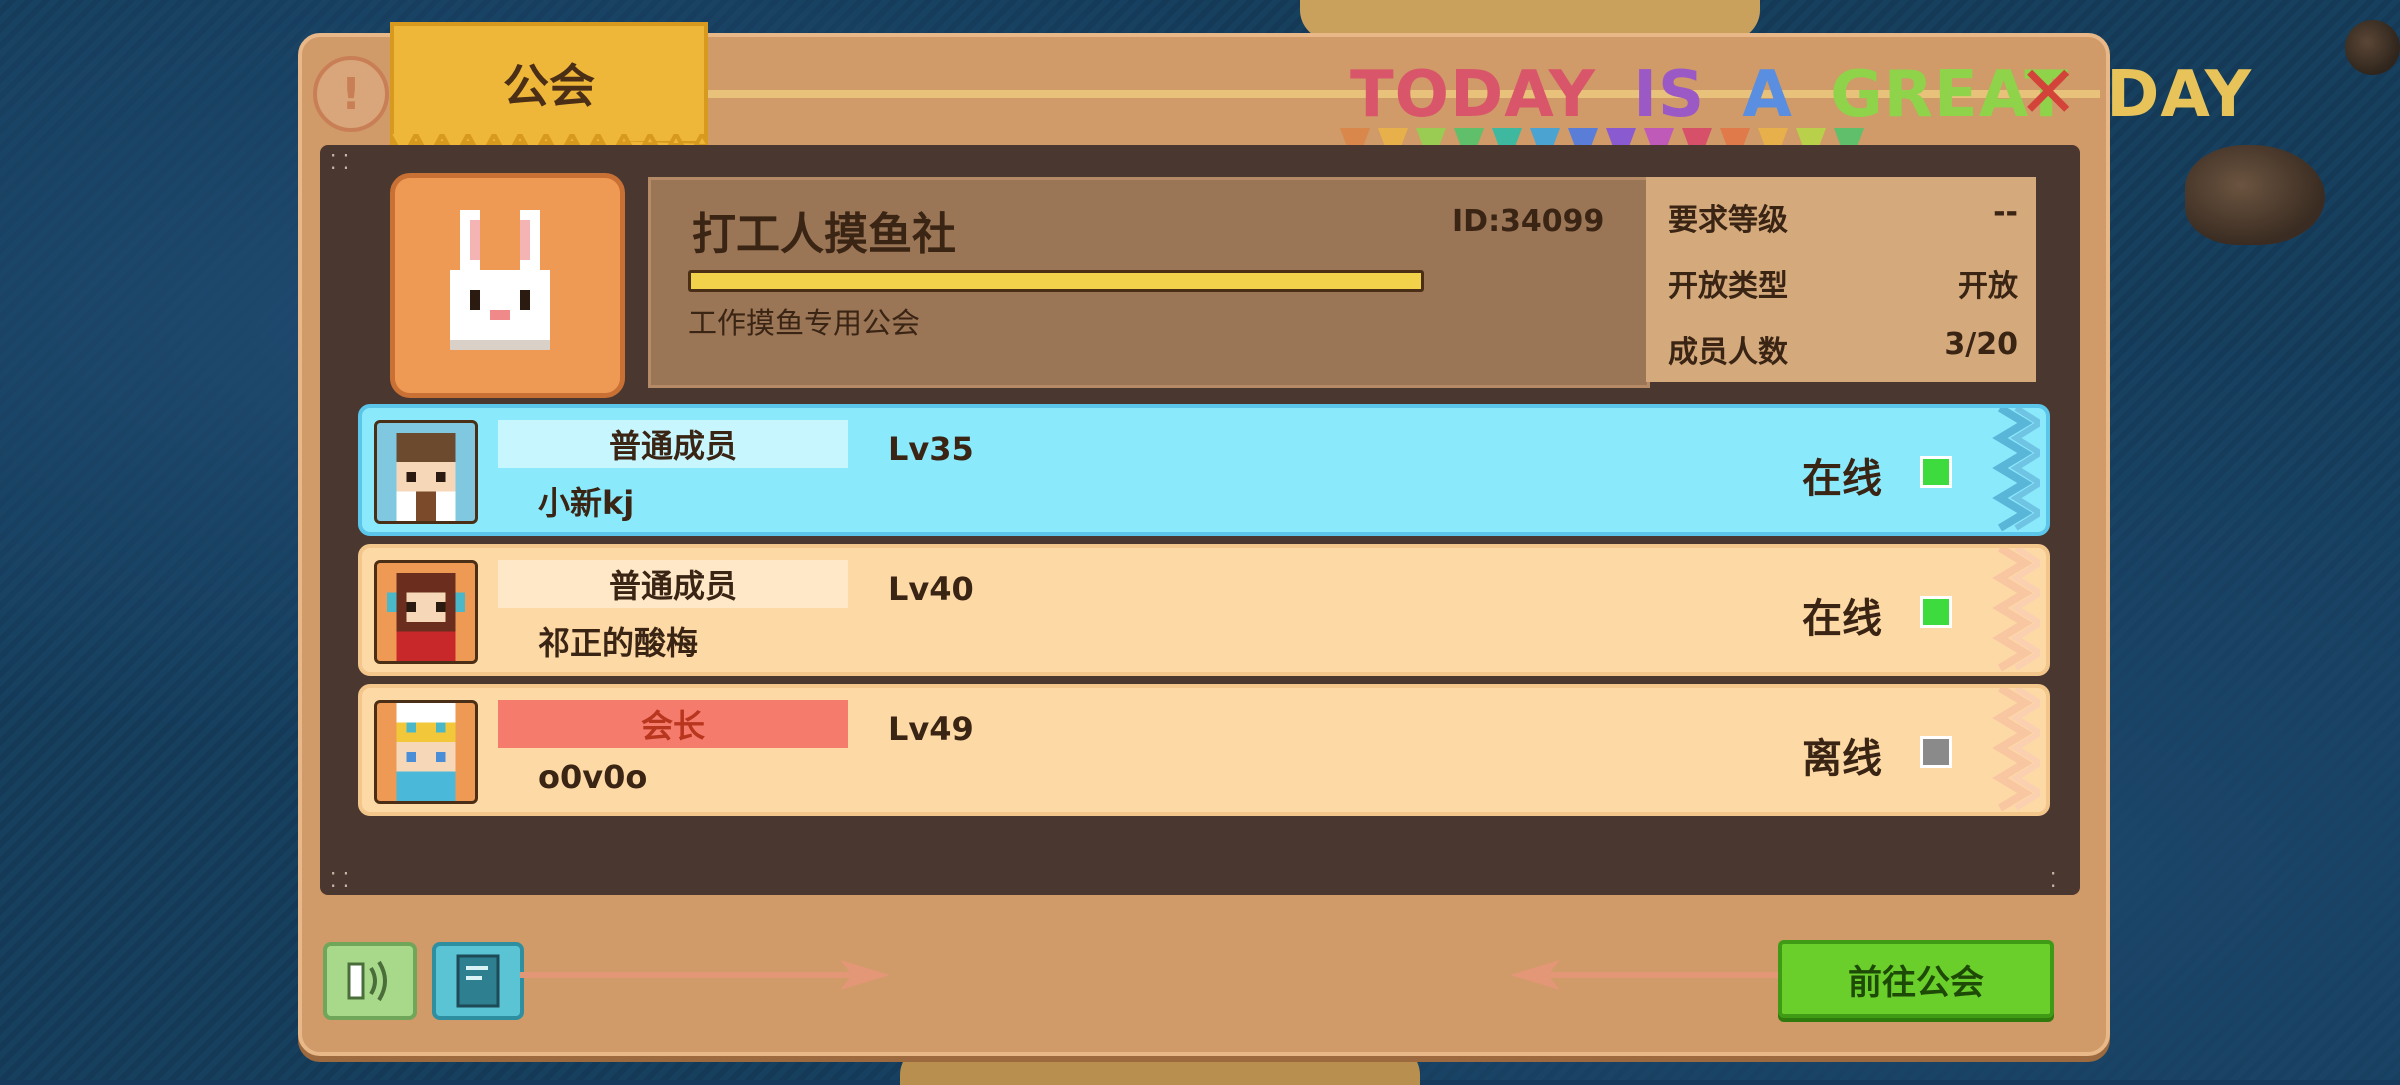 The height and width of the screenshot is (1085, 2400). What do you see at coordinates (1808, 95) in the screenshot?
I see `banner-slogan: TODAY IS A GREAT DAY` at bounding box center [1808, 95].